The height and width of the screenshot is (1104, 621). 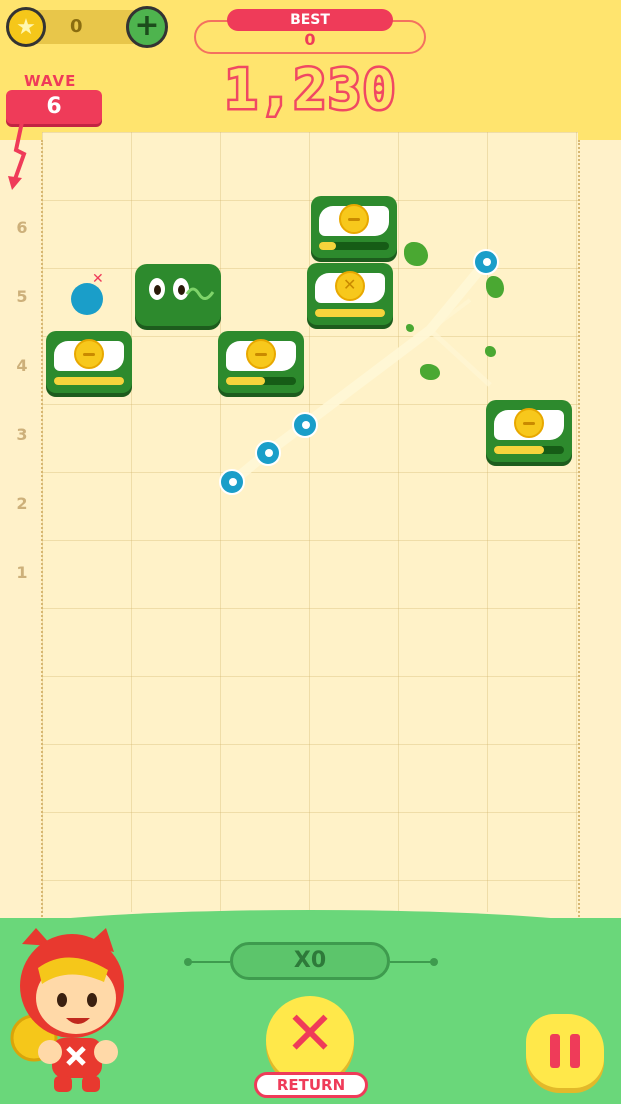 I want to click on pause-button, so click(x=565, y=1051).